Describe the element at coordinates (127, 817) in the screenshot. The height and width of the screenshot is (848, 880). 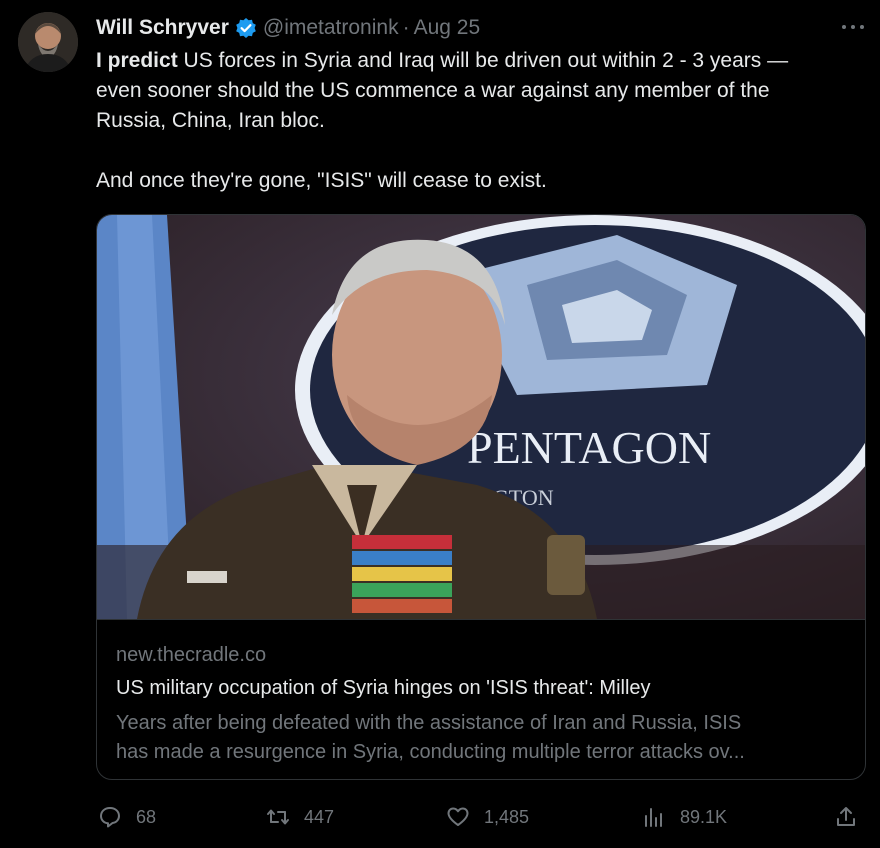
I see `reply-button: 68` at that location.